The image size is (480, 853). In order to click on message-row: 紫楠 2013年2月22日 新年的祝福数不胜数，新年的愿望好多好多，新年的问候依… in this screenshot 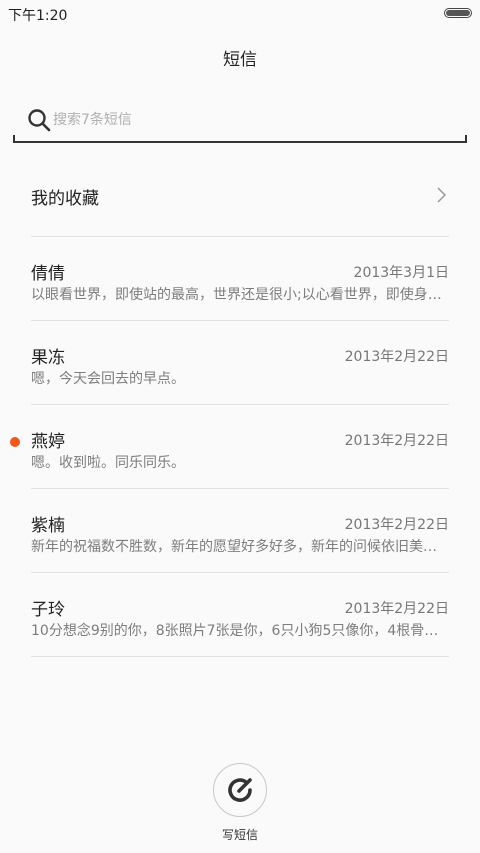, I will do `click(240, 531)`.